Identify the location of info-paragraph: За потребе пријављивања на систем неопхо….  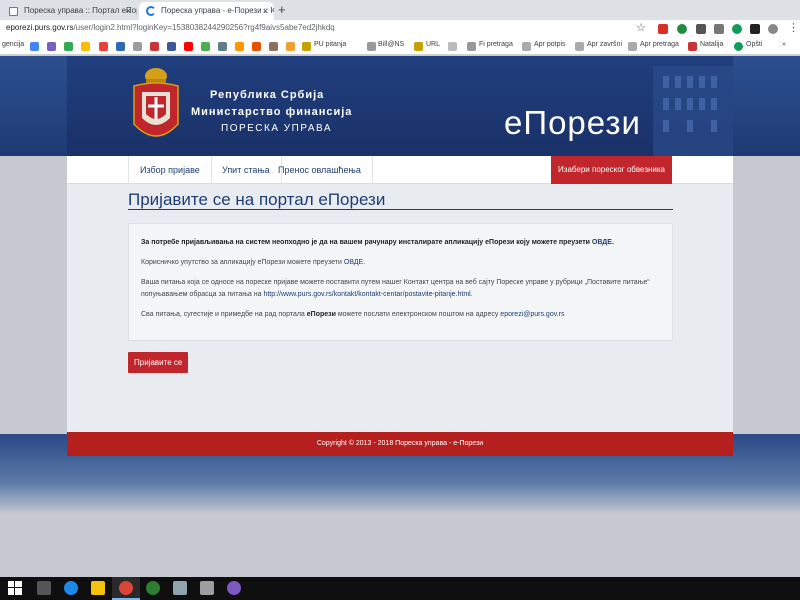
(377, 242).